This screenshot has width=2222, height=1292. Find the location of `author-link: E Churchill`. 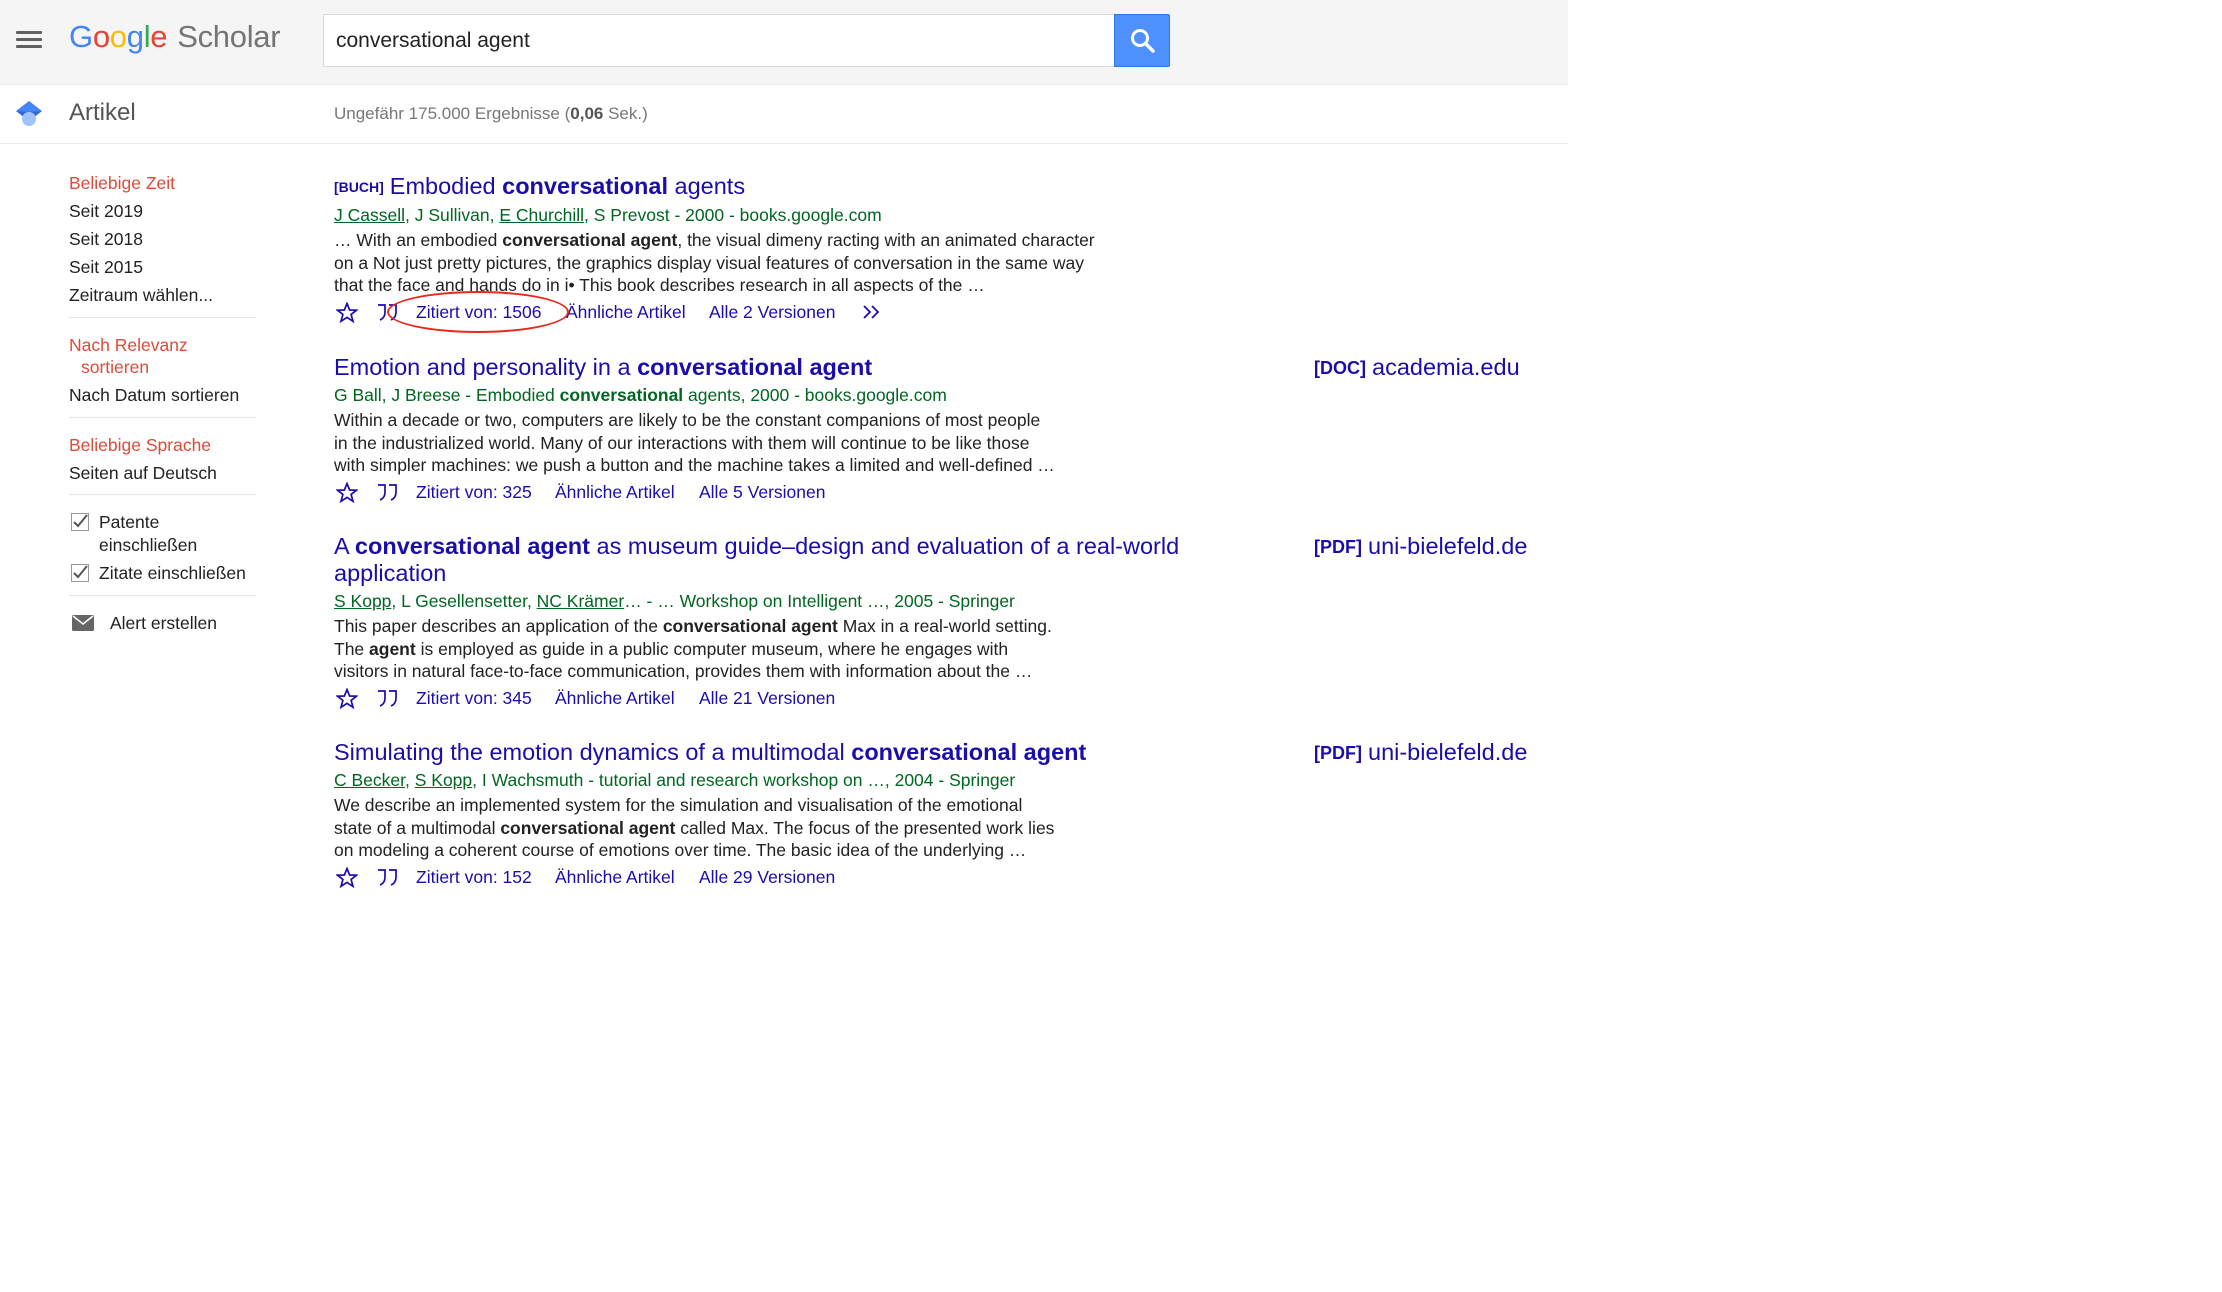

author-link: E Churchill is located at coordinates (541, 215).